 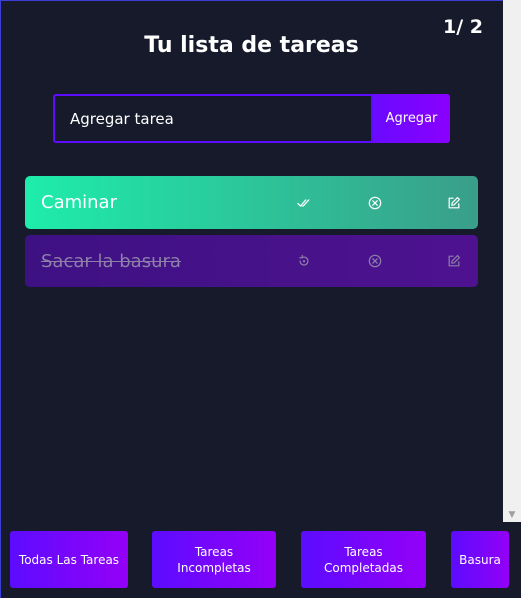 What do you see at coordinates (411, 118) in the screenshot?
I see `add-button: Agregar` at bounding box center [411, 118].